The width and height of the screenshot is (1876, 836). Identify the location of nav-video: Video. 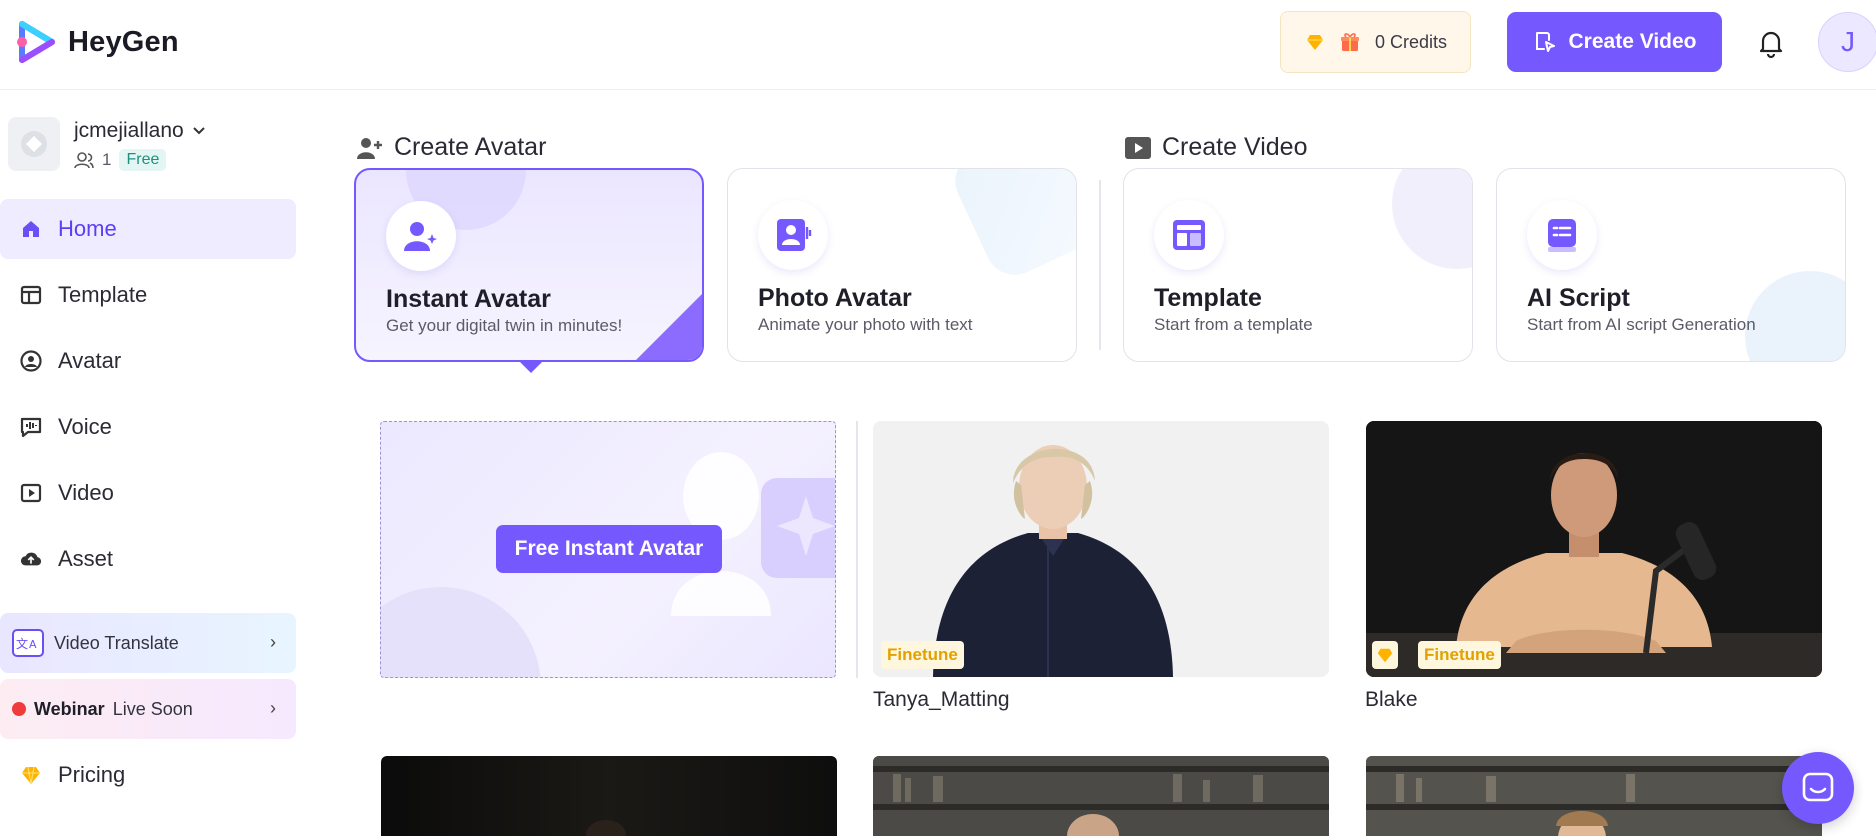
(148, 493).